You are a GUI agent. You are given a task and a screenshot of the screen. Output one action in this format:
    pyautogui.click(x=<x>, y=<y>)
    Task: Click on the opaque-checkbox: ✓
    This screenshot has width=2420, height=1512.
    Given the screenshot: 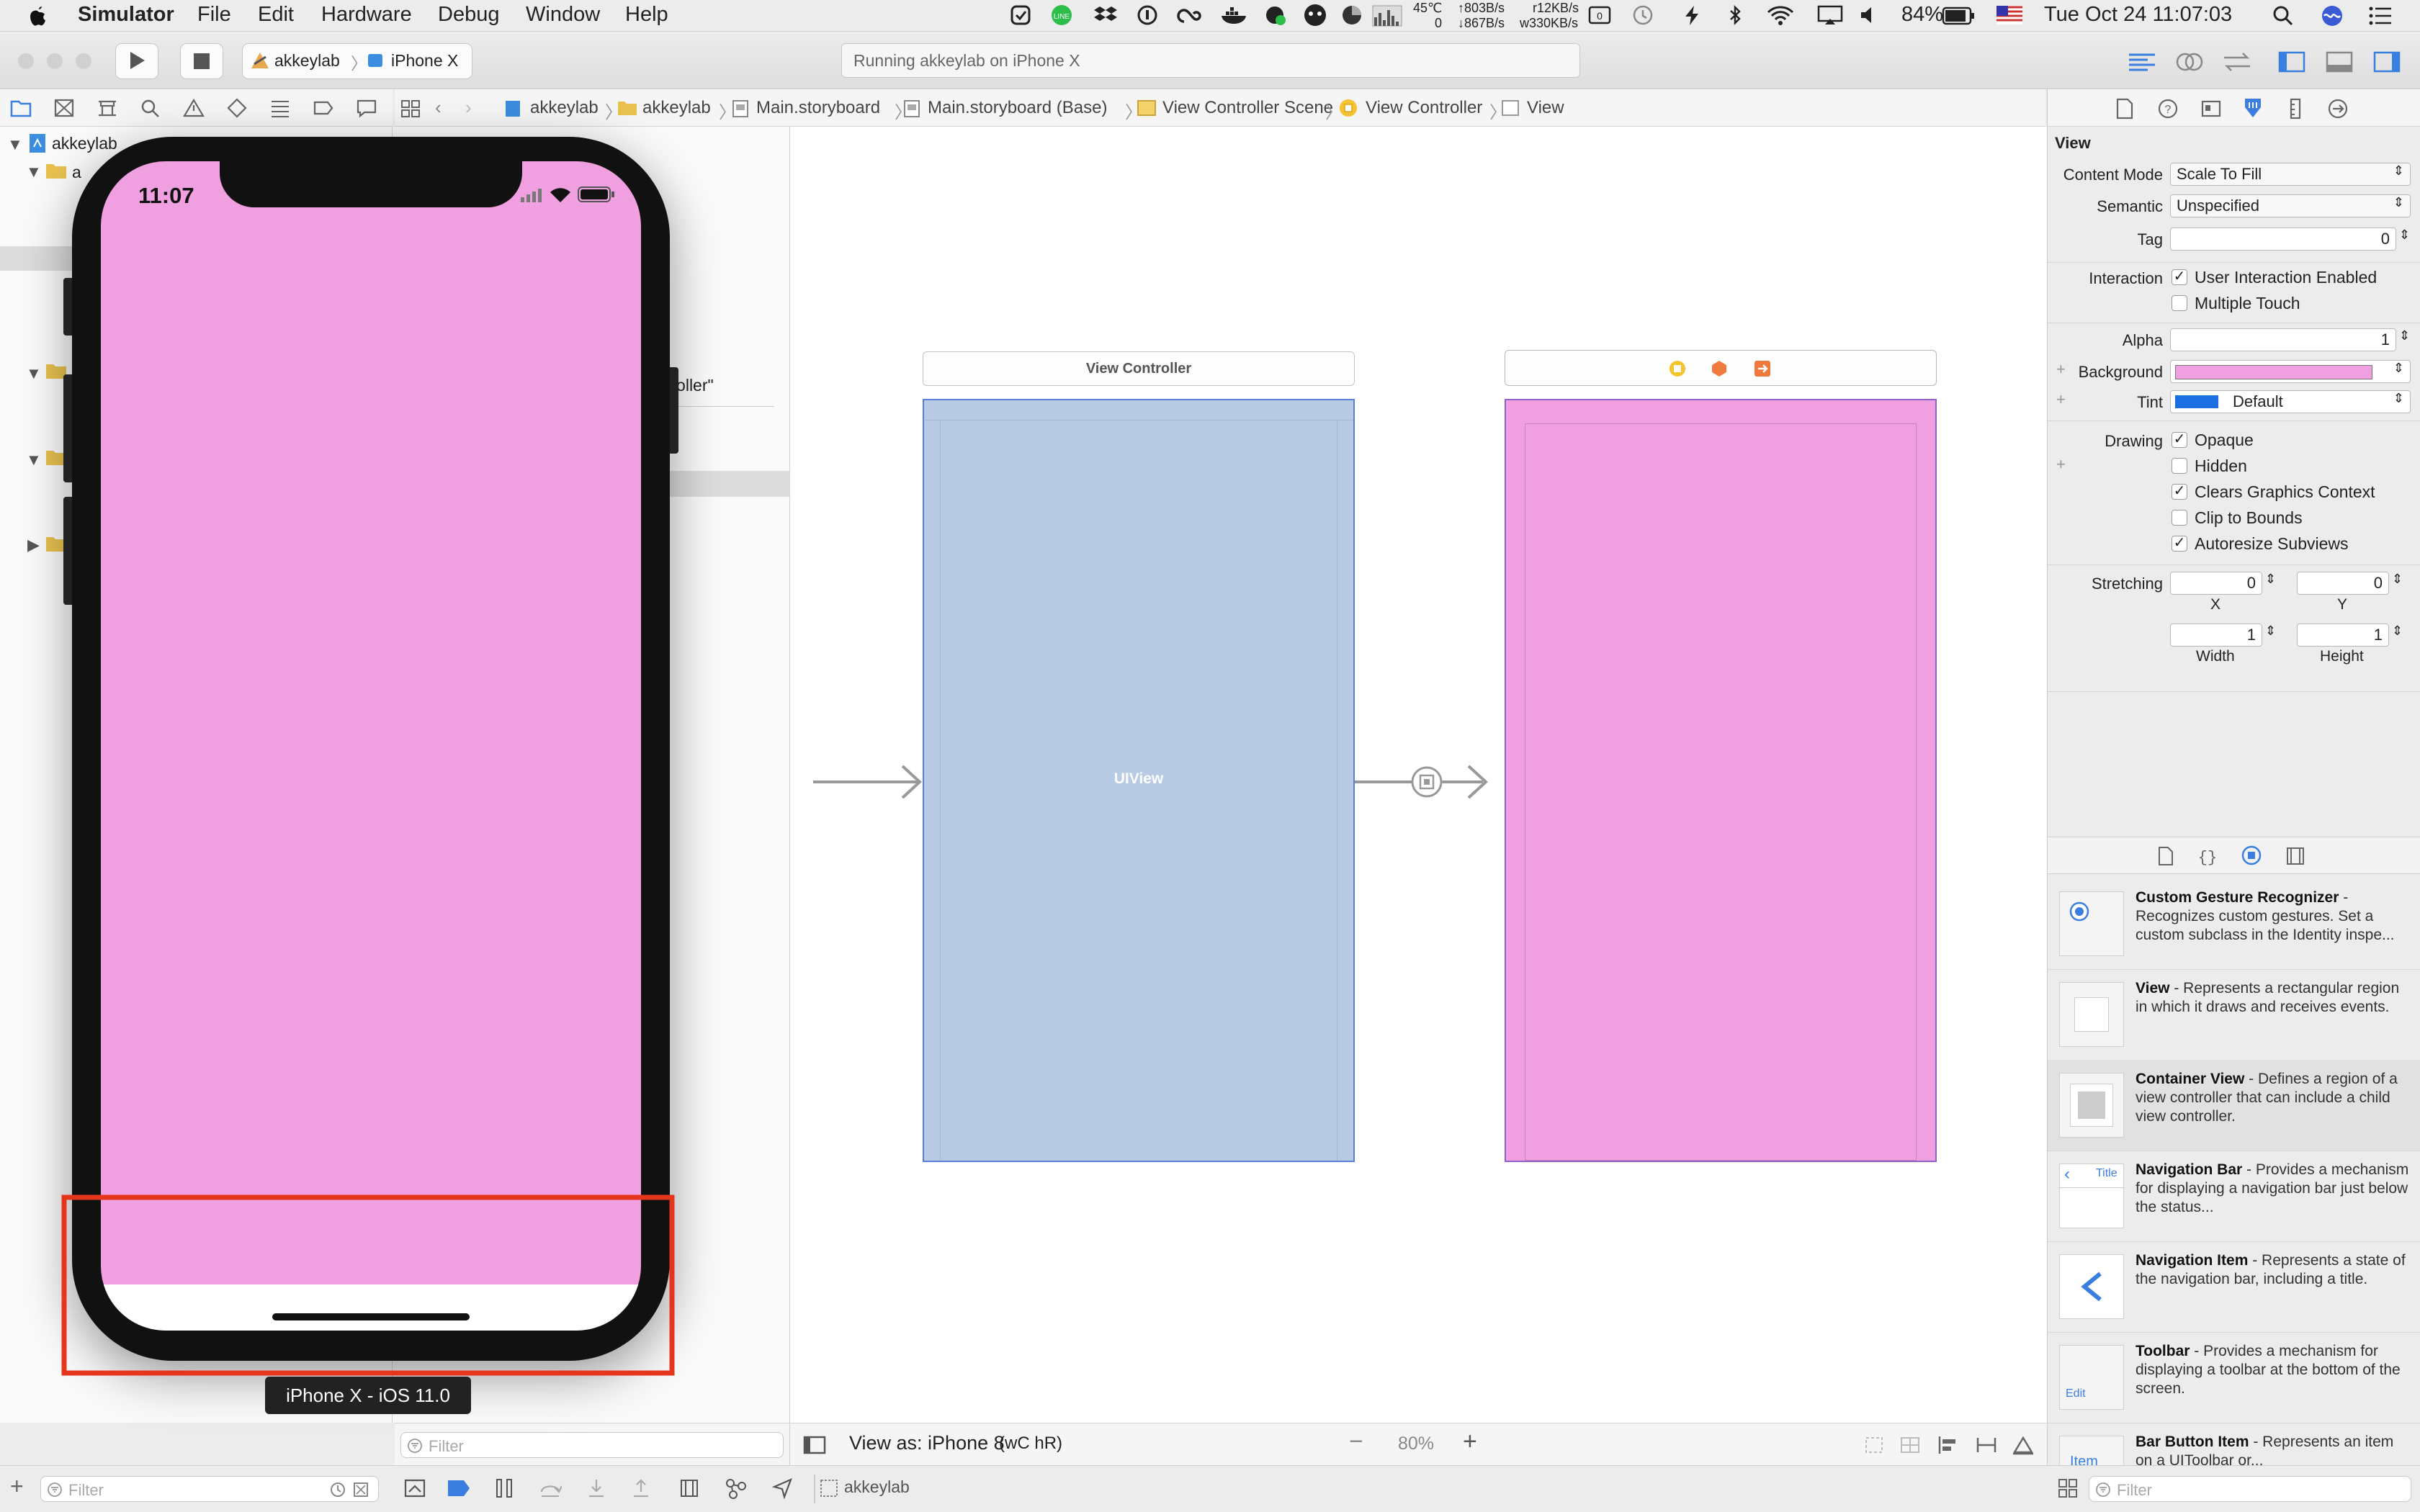 What is the action you would take?
    pyautogui.click(x=2179, y=440)
    